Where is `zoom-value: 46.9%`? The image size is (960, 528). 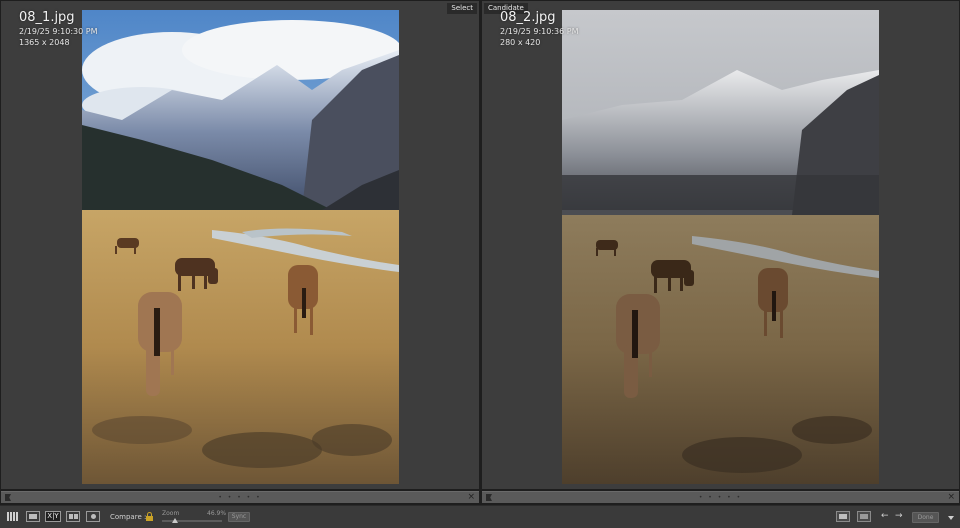 zoom-value: 46.9% is located at coordinates (217, 513).